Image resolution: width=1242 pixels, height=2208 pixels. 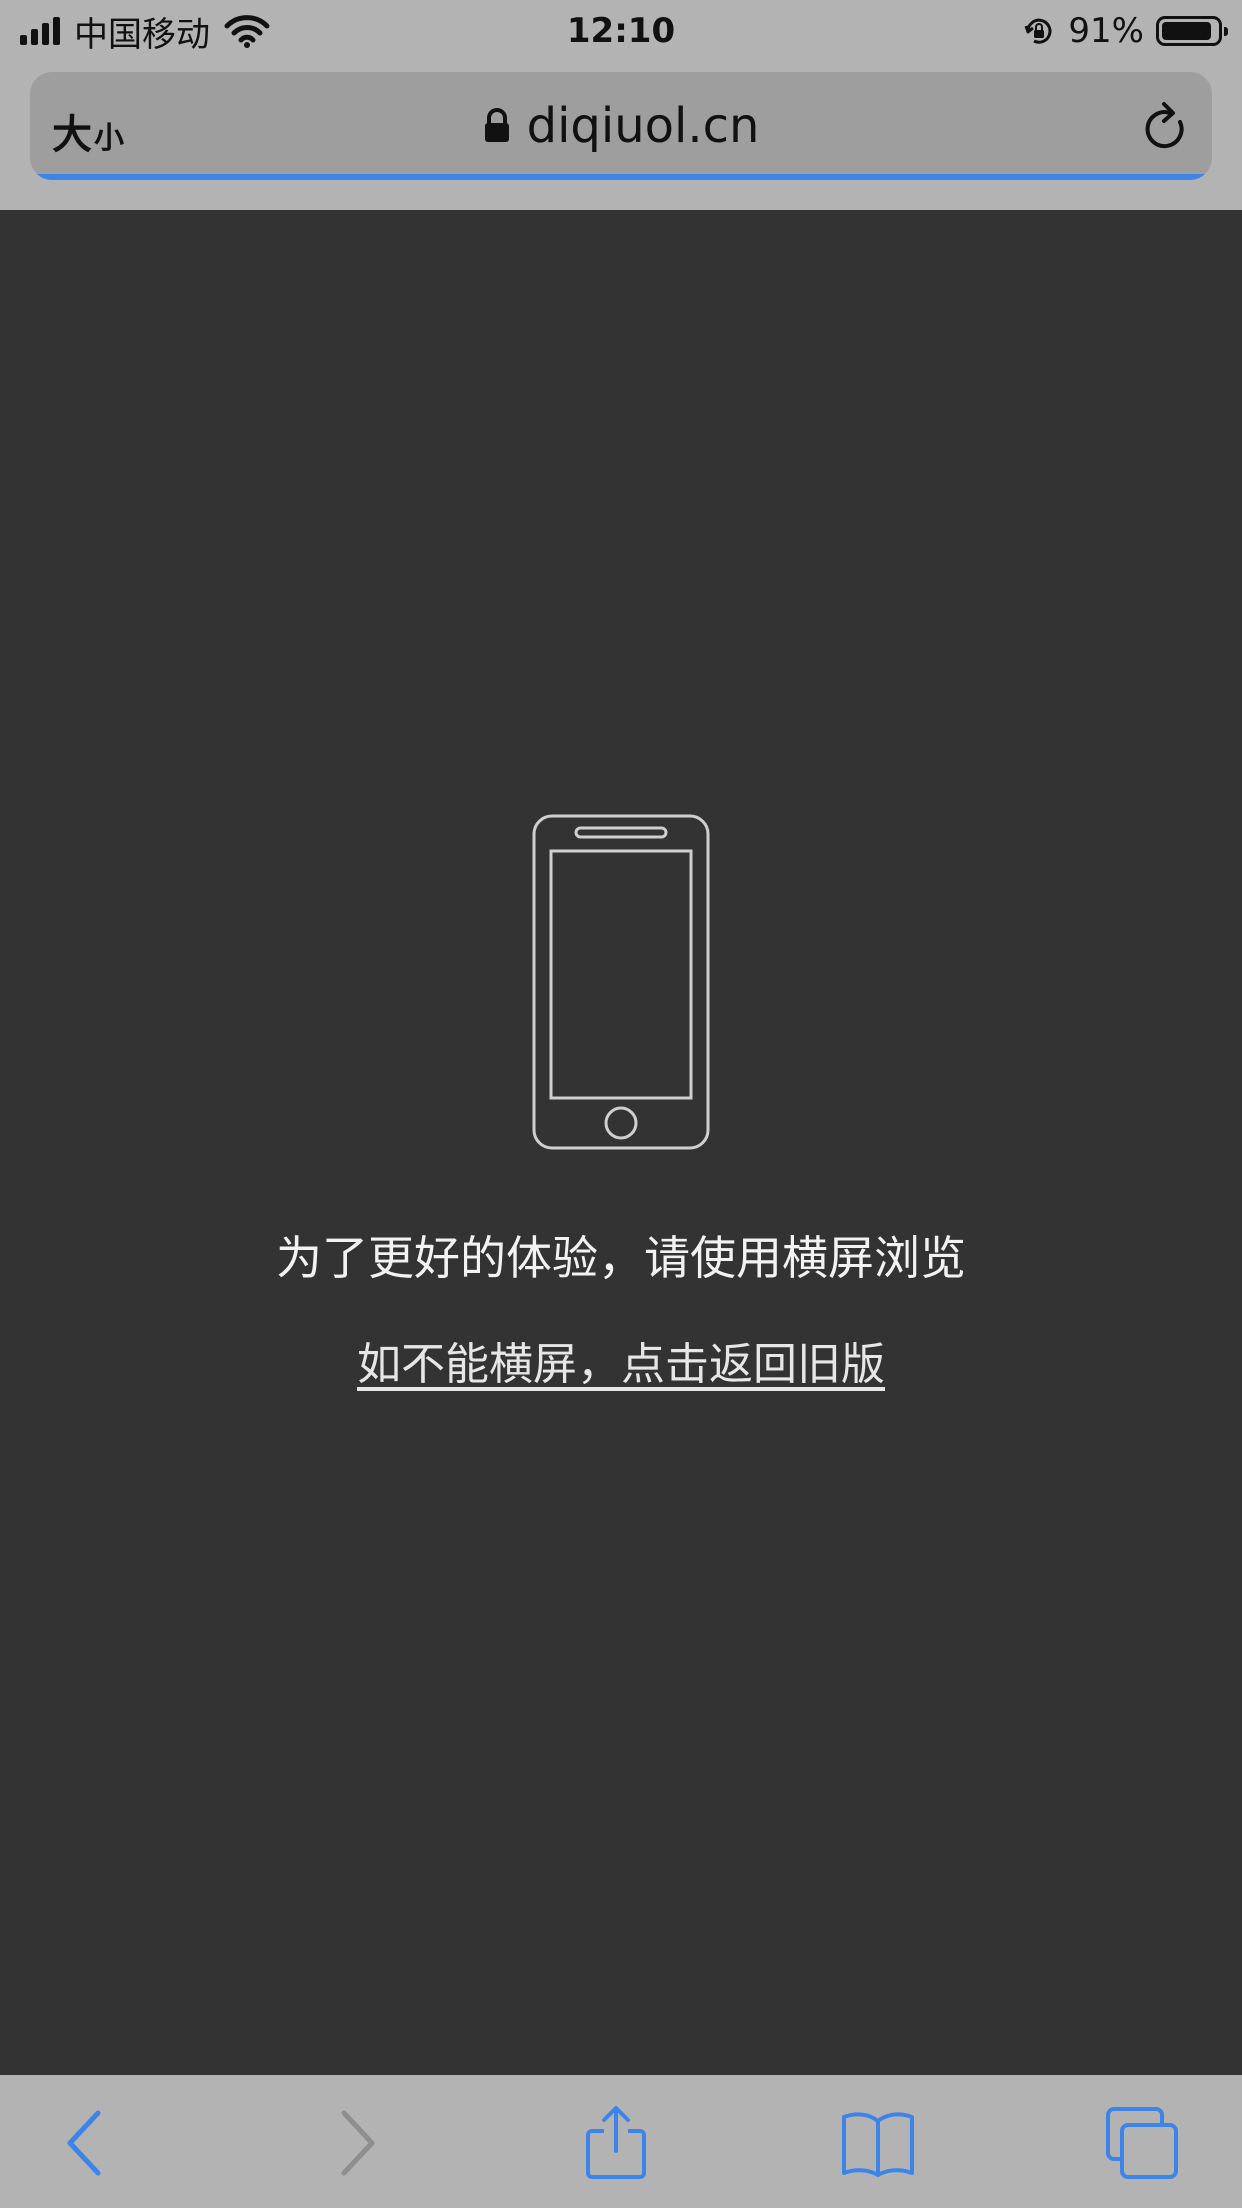 What do you see at coordinates (1187, 31) in the screenshot?
I see `battery-fill` at bounding box center [1187, 31].